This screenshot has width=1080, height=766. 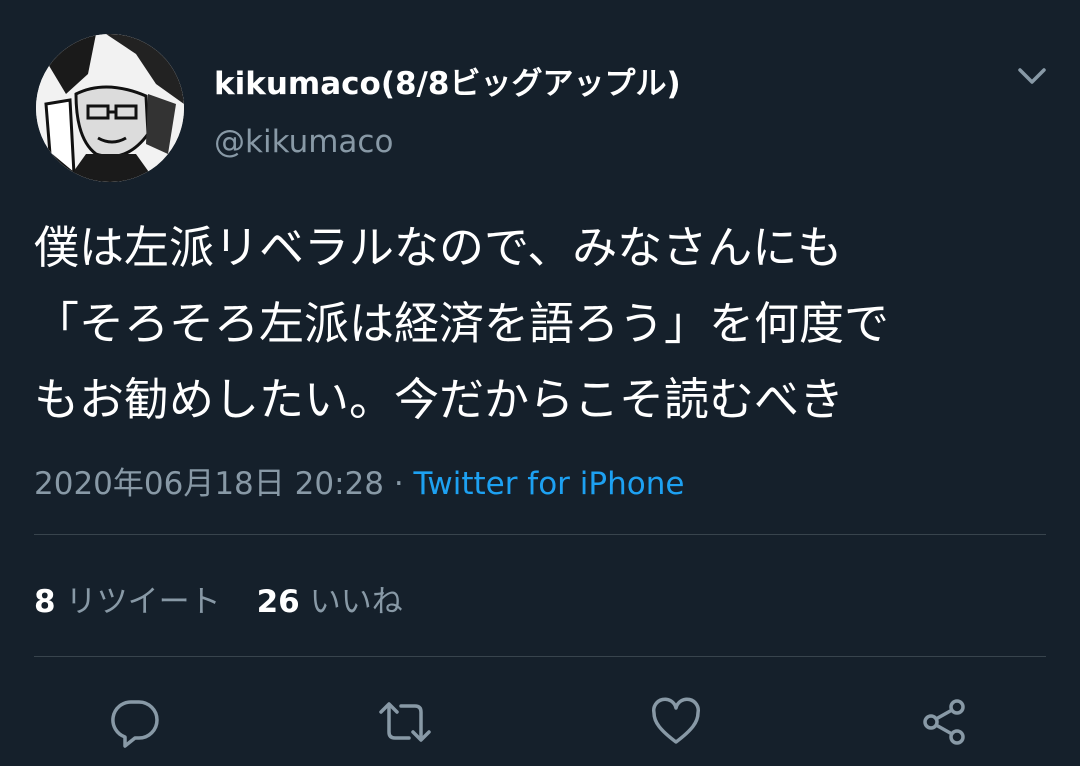 I want to click on likes-stat: 26 いいね, so click(x=330, y=602).